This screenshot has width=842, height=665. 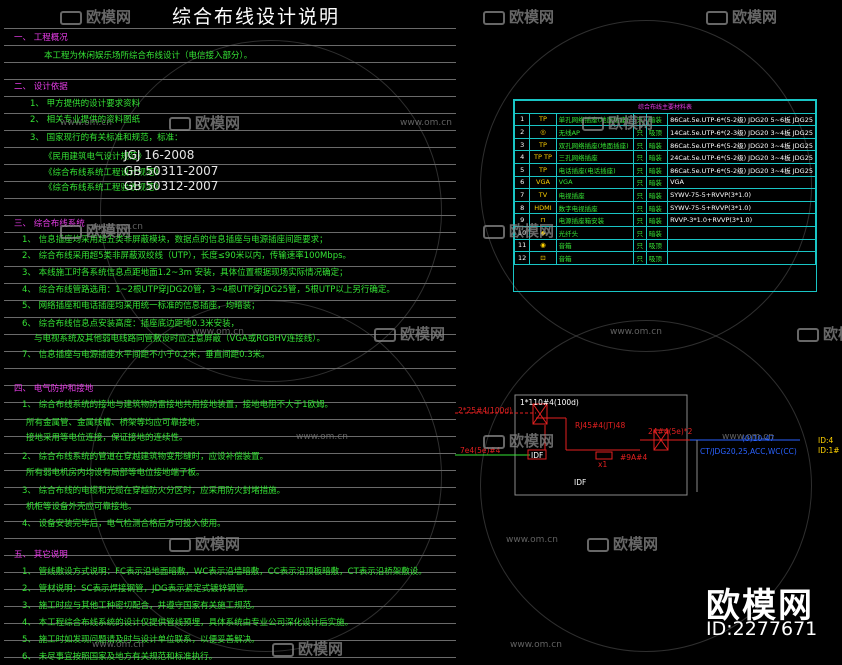 What do you see at coordinates (485, 410) in the screenshot?
I see `diagram-label: 2*25#4(100d)` at bounding box center [485, 410].